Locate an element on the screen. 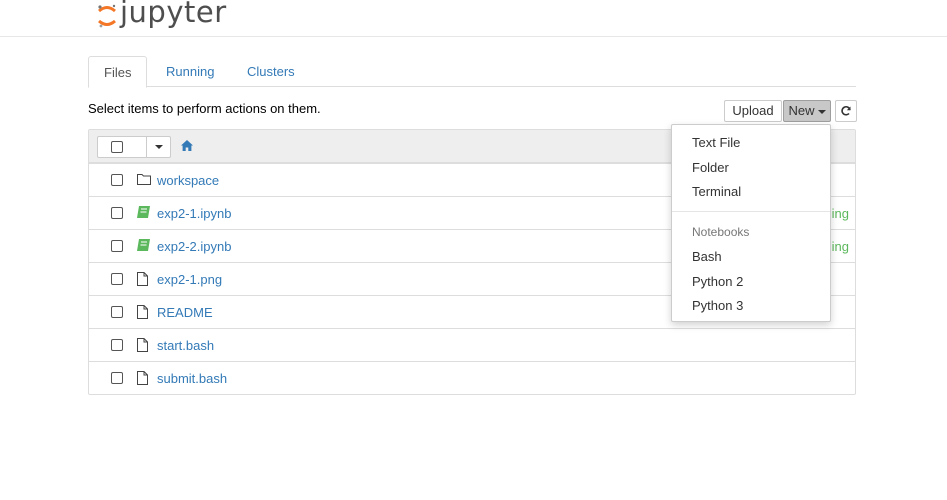  table-row: start.bash is located at coordinates (472, 344).